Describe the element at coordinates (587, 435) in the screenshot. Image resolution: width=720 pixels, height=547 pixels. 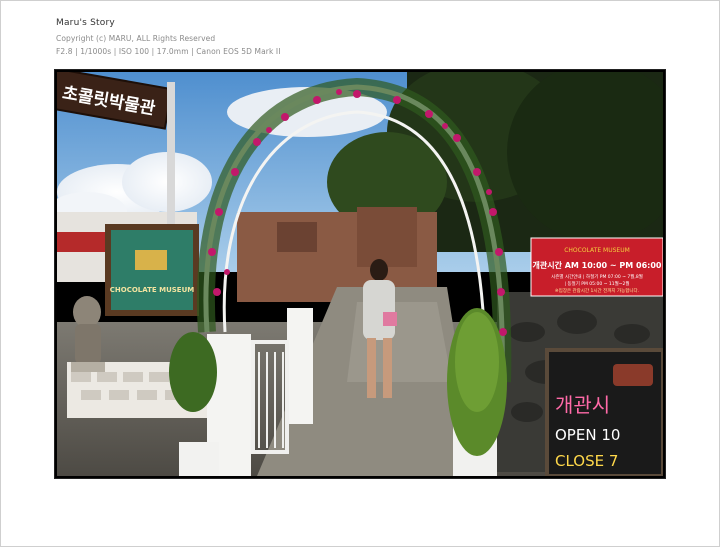
I see `chalkboard-line2: OPEN 10` at that location.